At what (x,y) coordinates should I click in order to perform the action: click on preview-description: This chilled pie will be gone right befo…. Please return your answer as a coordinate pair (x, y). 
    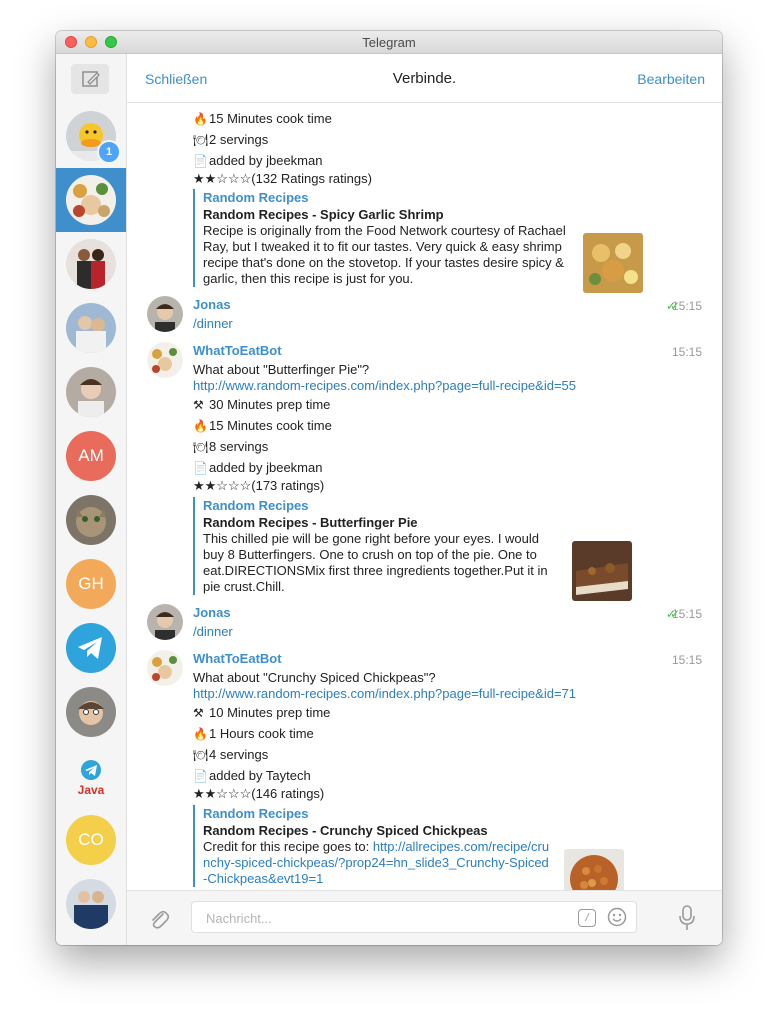
    Looking at the image, I should click on (375, 562).